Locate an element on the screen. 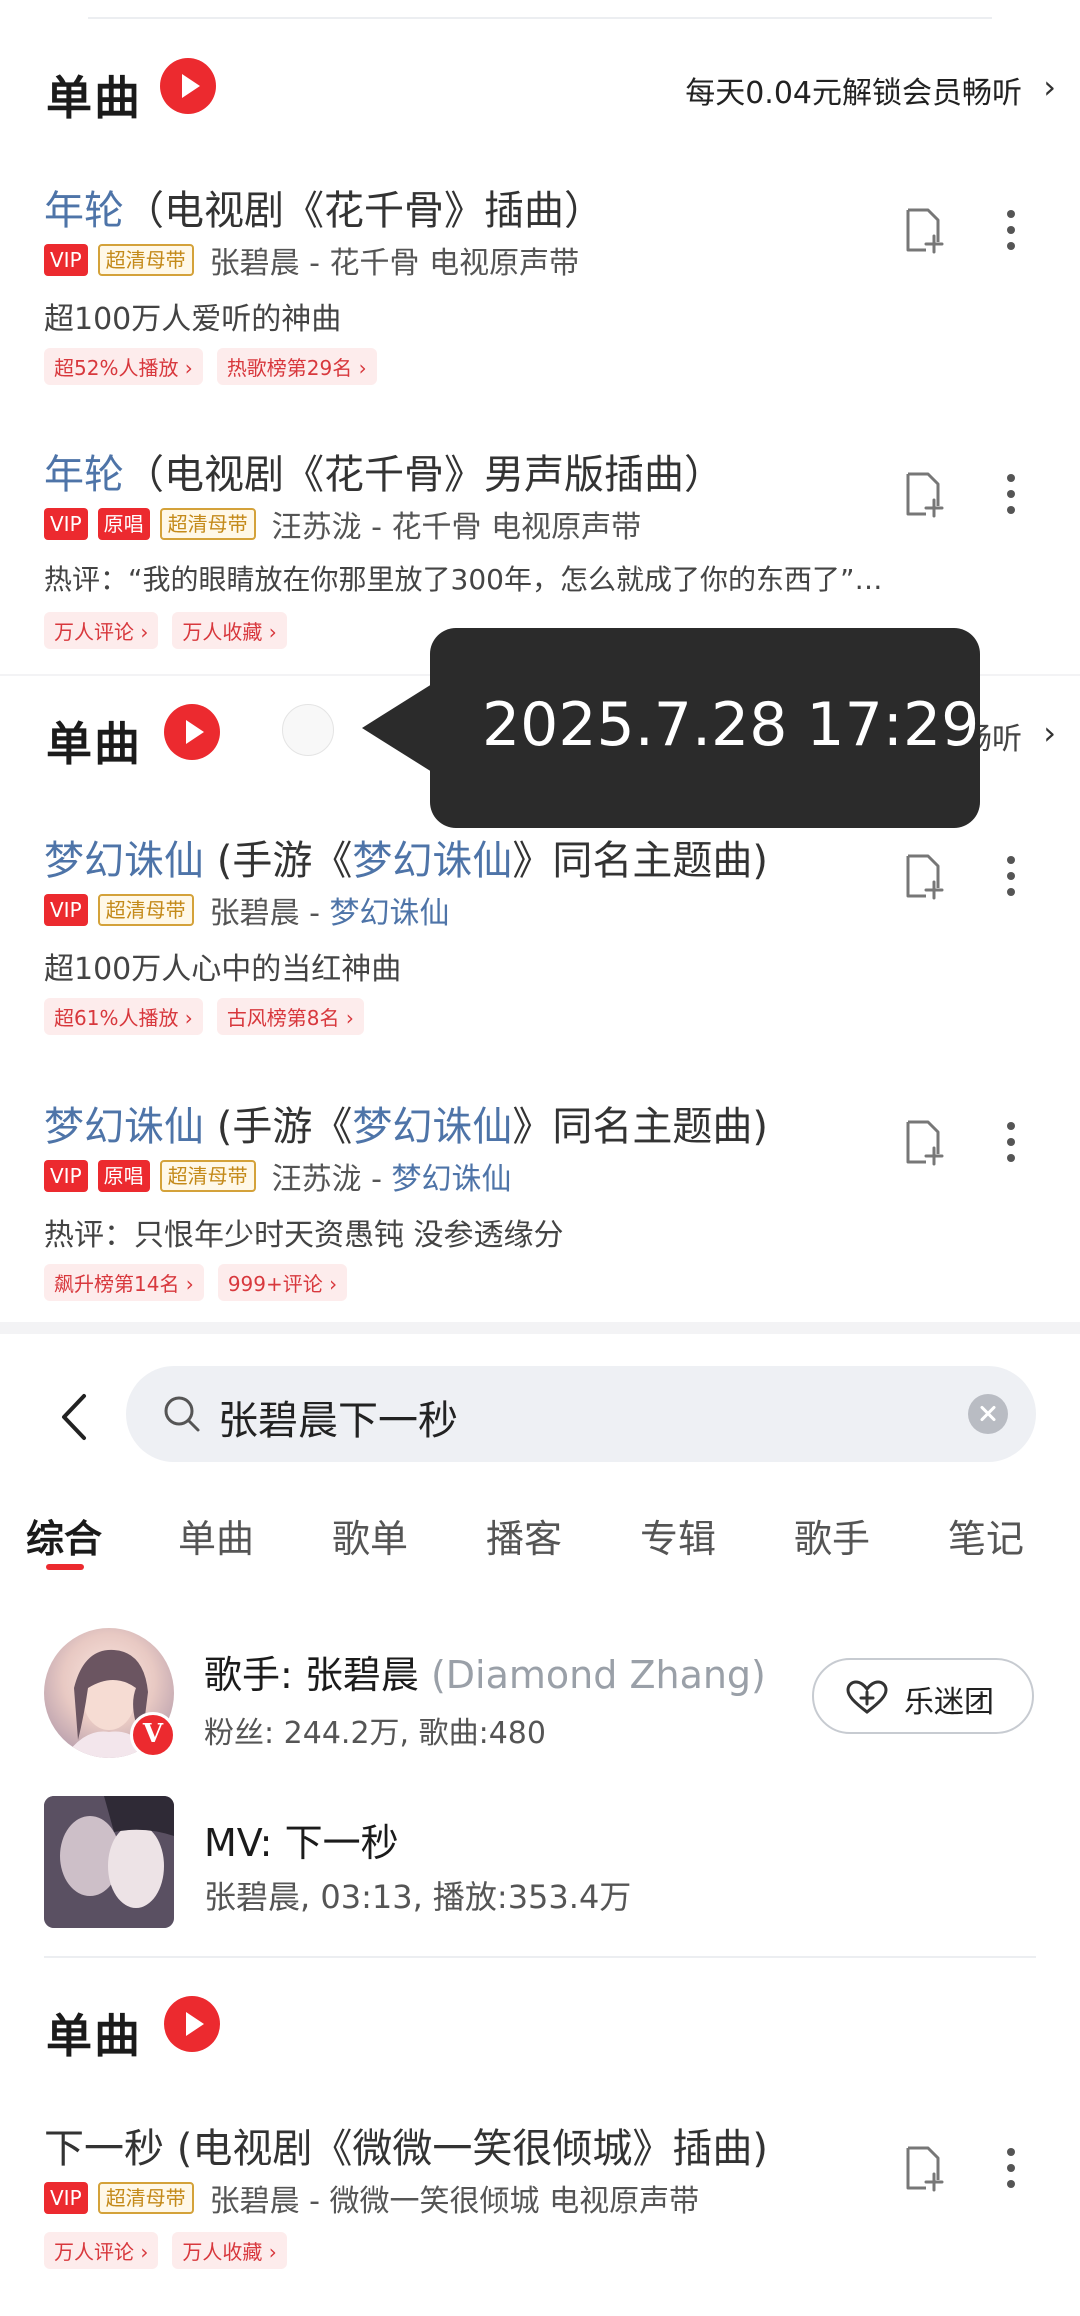 The width and height of the screenshot is (1080, 2316). search-bar: 张碧晨下一秒 is located at coordinates (540, 1415).